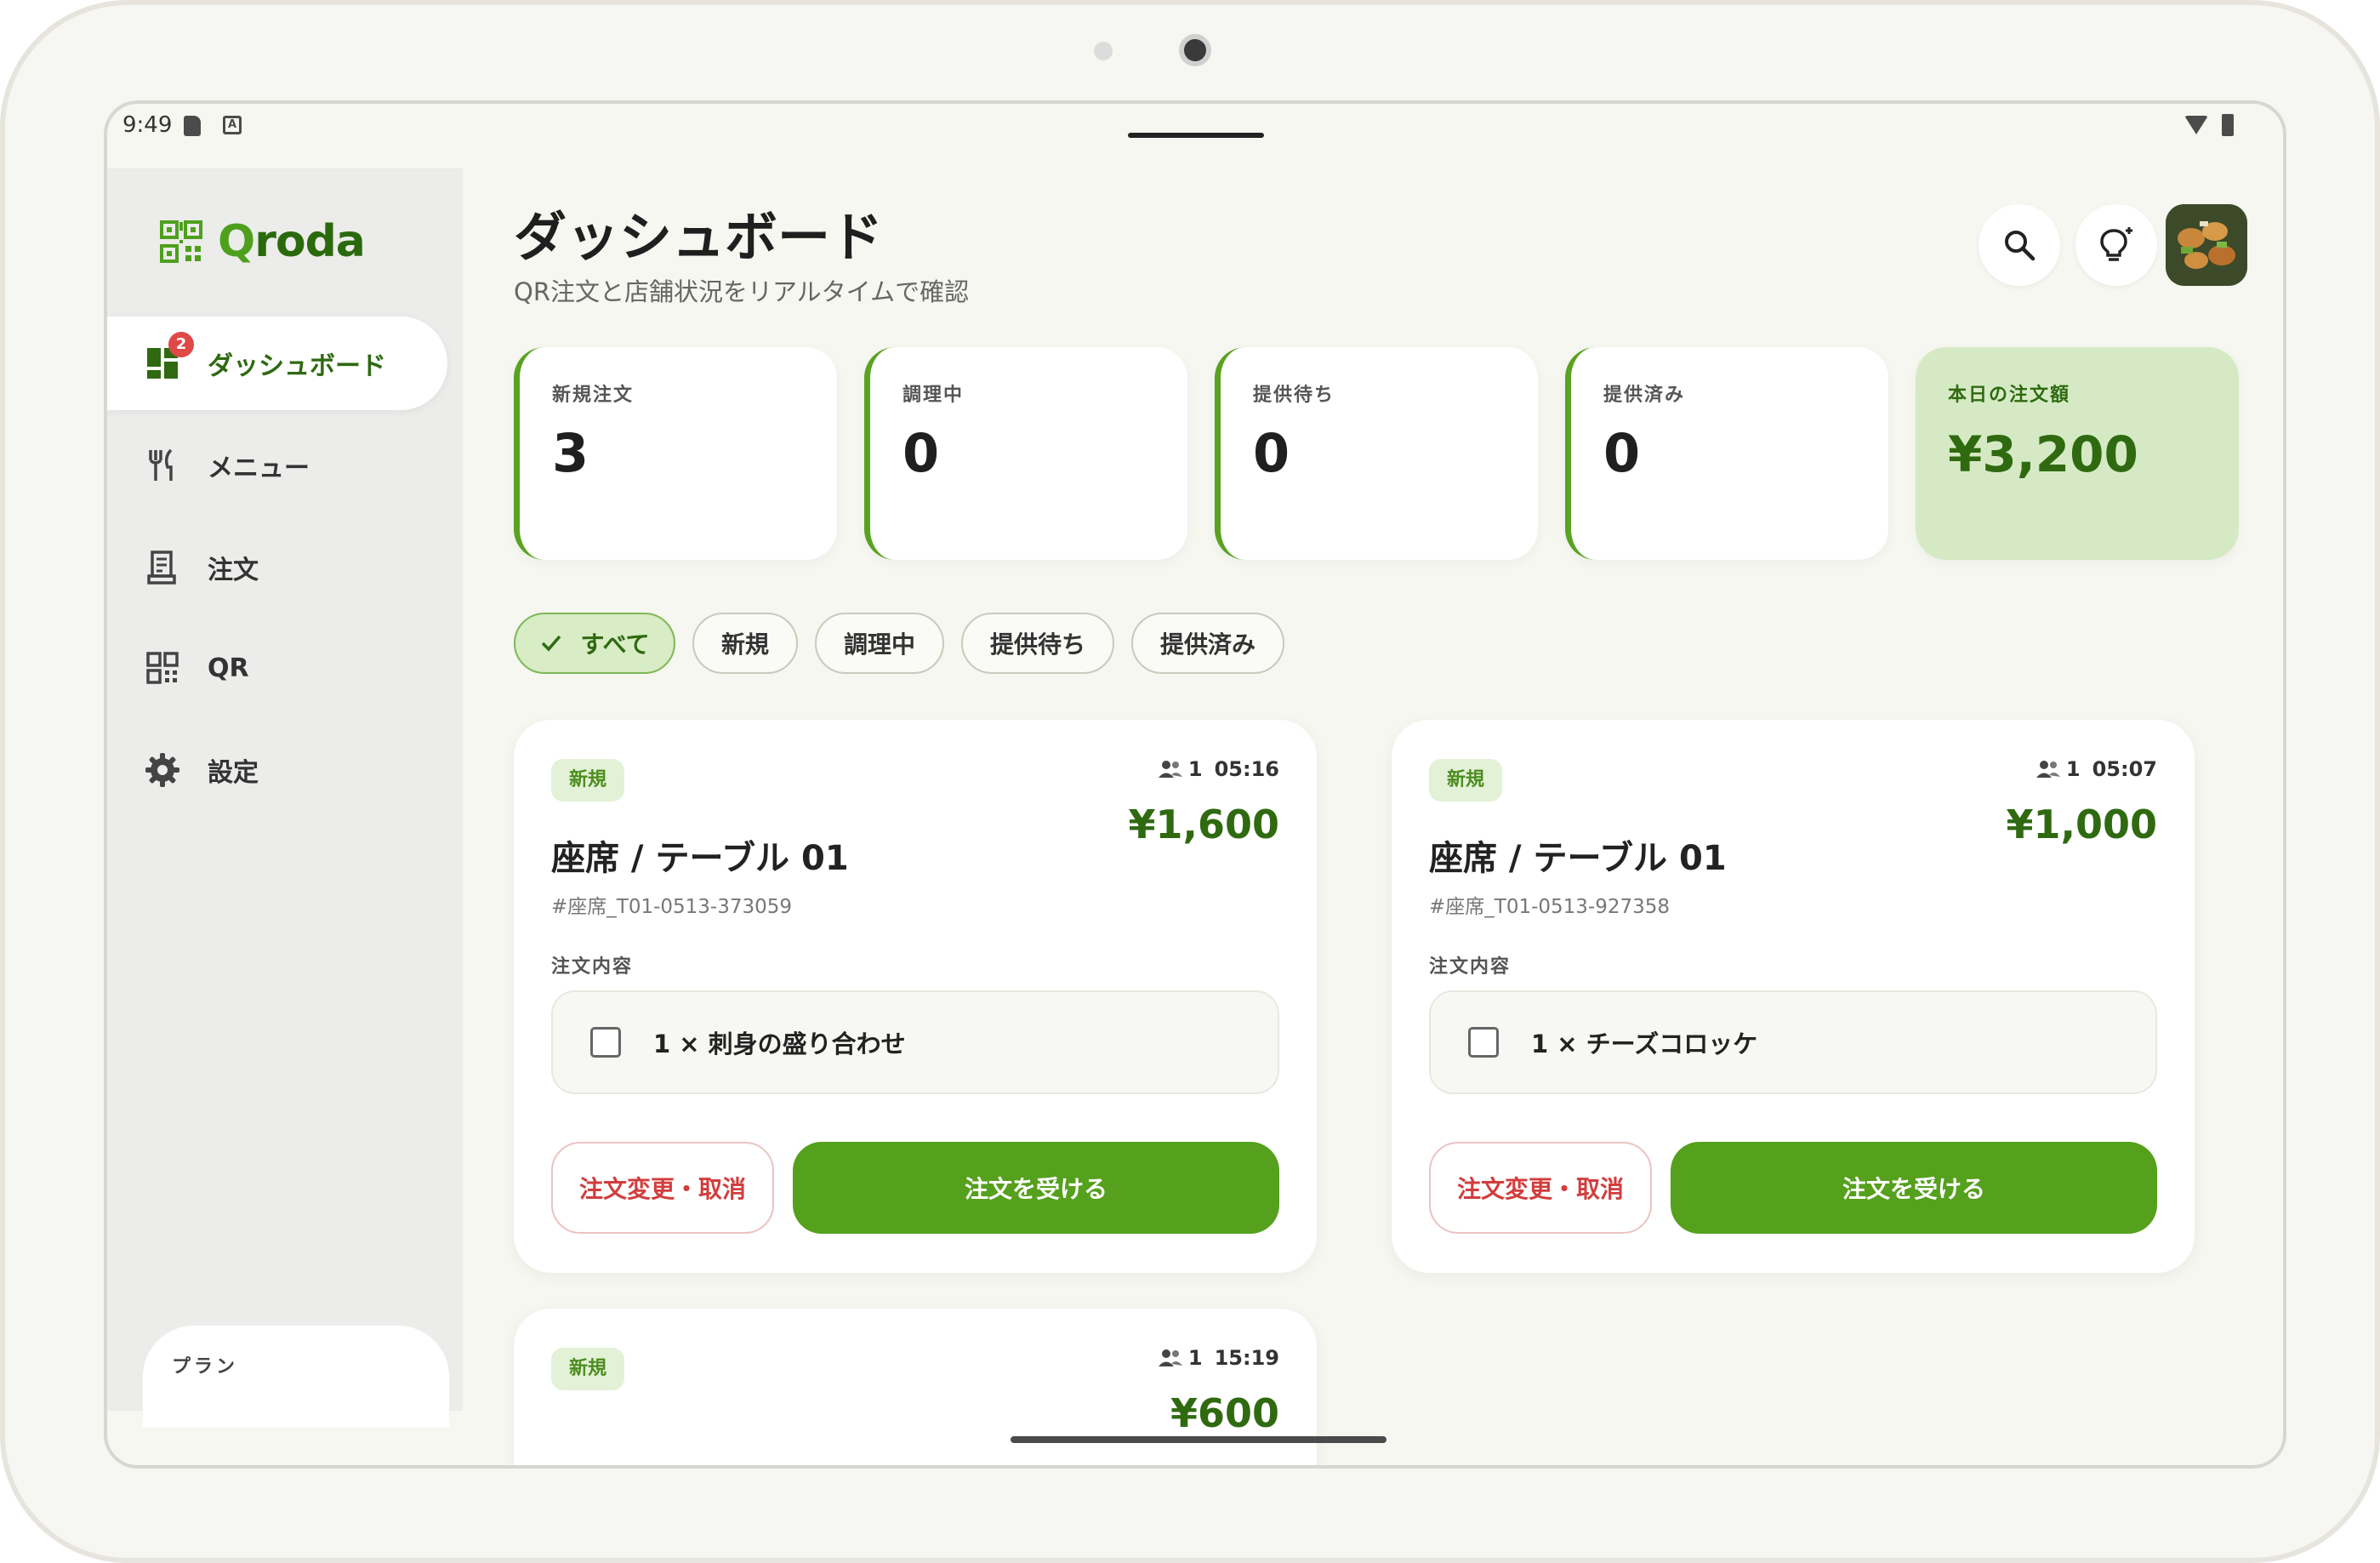 This screenshot has width=2380, height=1563. I want to click on sd-card-icon, so click(192, 126).